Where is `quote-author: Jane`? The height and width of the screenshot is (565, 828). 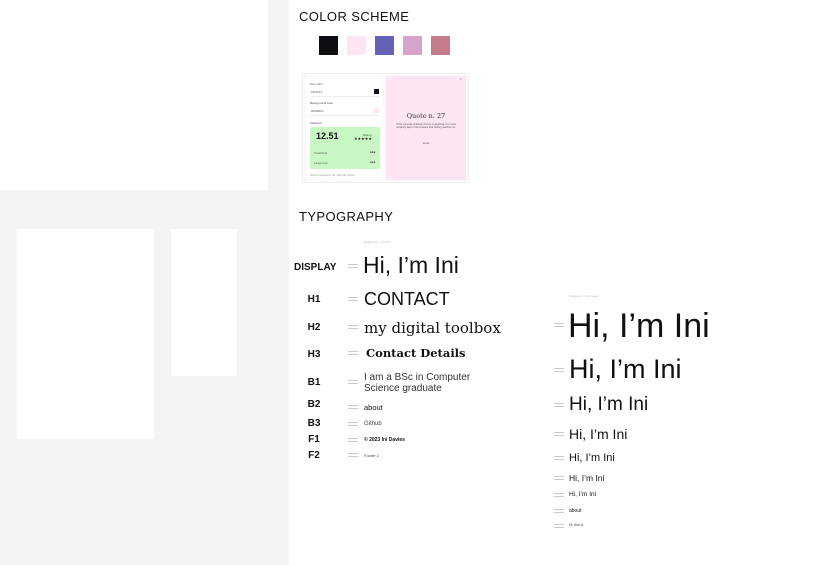
quote-author: Jane is located at coordinates (426, 143).